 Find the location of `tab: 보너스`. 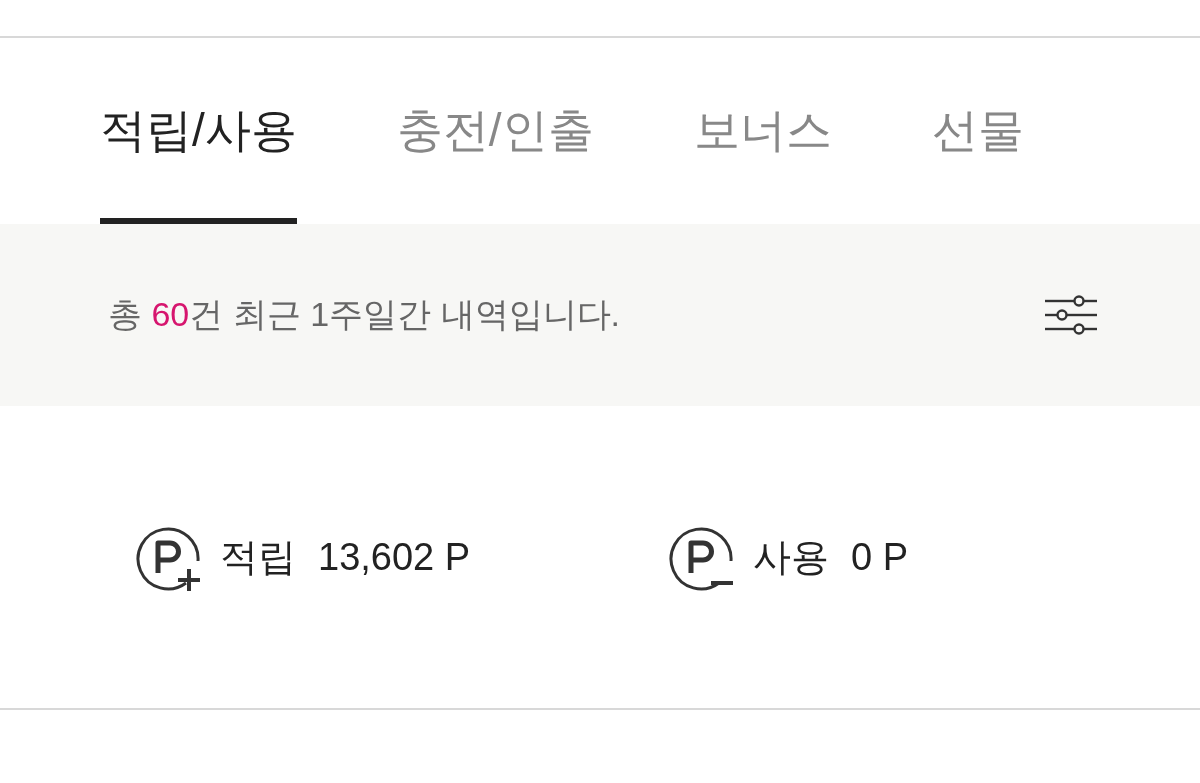

tab: 보너스 is located at coordinates (762, 131).